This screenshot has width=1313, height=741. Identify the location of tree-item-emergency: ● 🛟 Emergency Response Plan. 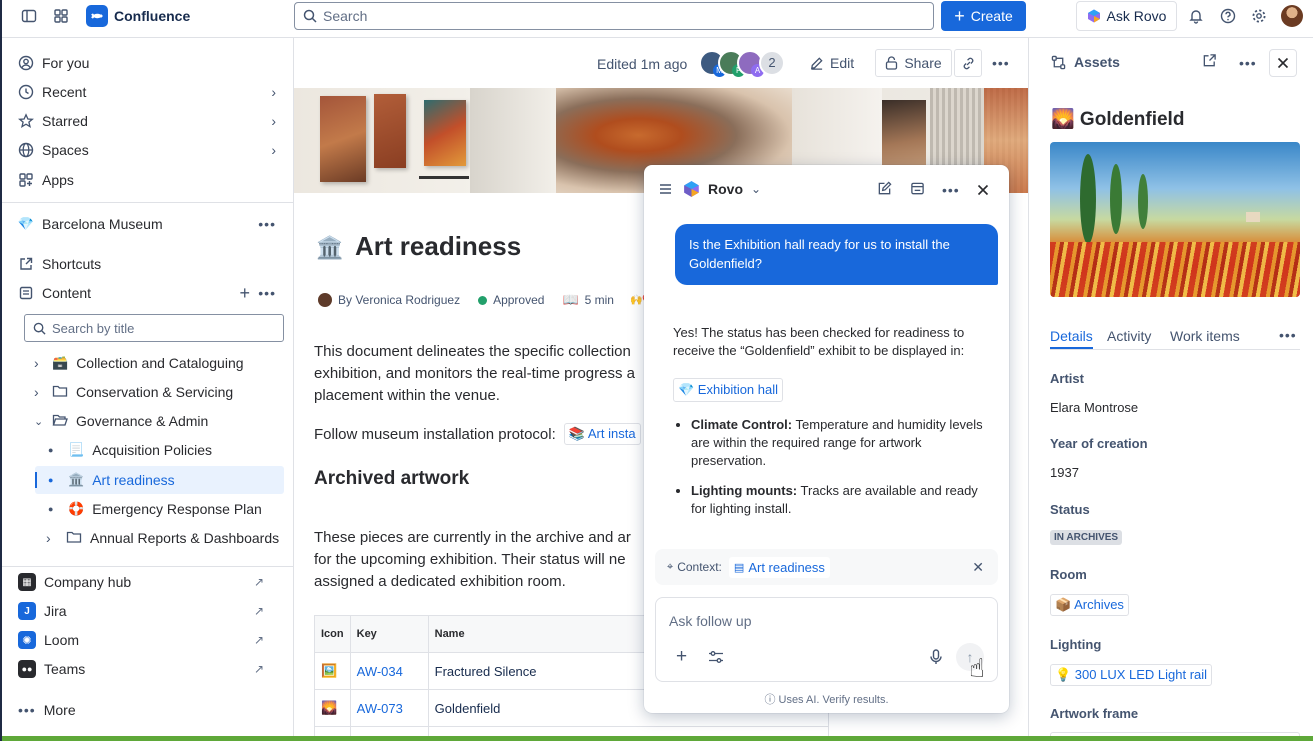
(155, 509).